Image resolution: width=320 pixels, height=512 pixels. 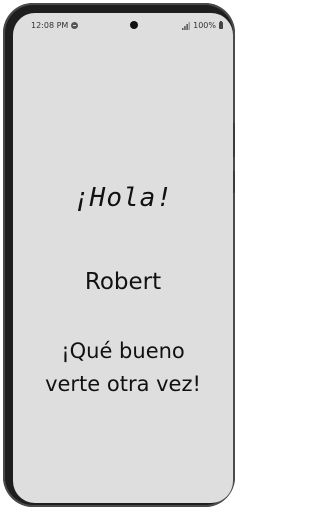 I want to click on greeting-heading: ¡Hola!, so click(x=123, y=198).